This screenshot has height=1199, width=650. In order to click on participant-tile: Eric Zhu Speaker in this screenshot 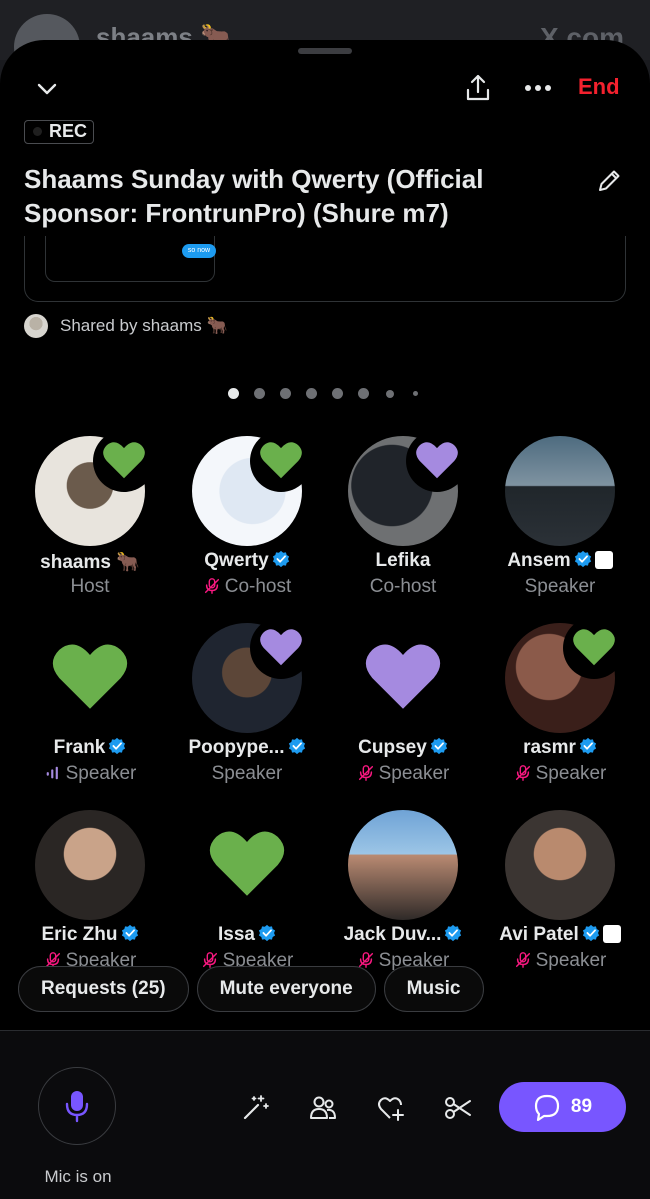, I will do `click(90, 897)`.